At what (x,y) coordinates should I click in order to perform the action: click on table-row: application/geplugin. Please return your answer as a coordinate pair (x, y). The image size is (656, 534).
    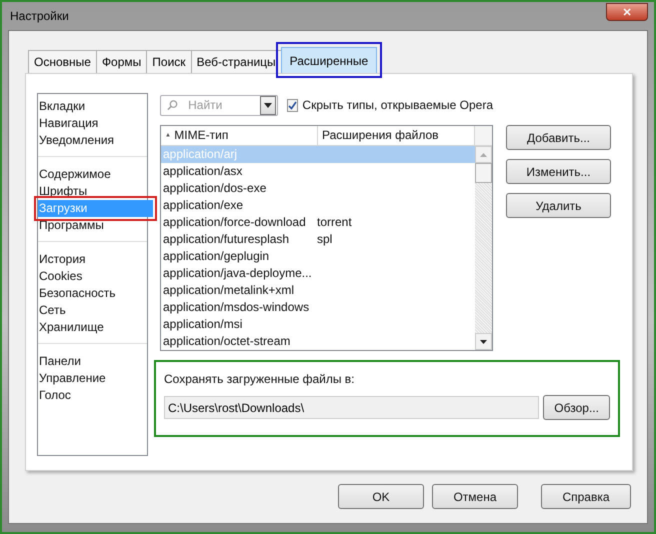
    Looking at the image, I should click on (318, 256).